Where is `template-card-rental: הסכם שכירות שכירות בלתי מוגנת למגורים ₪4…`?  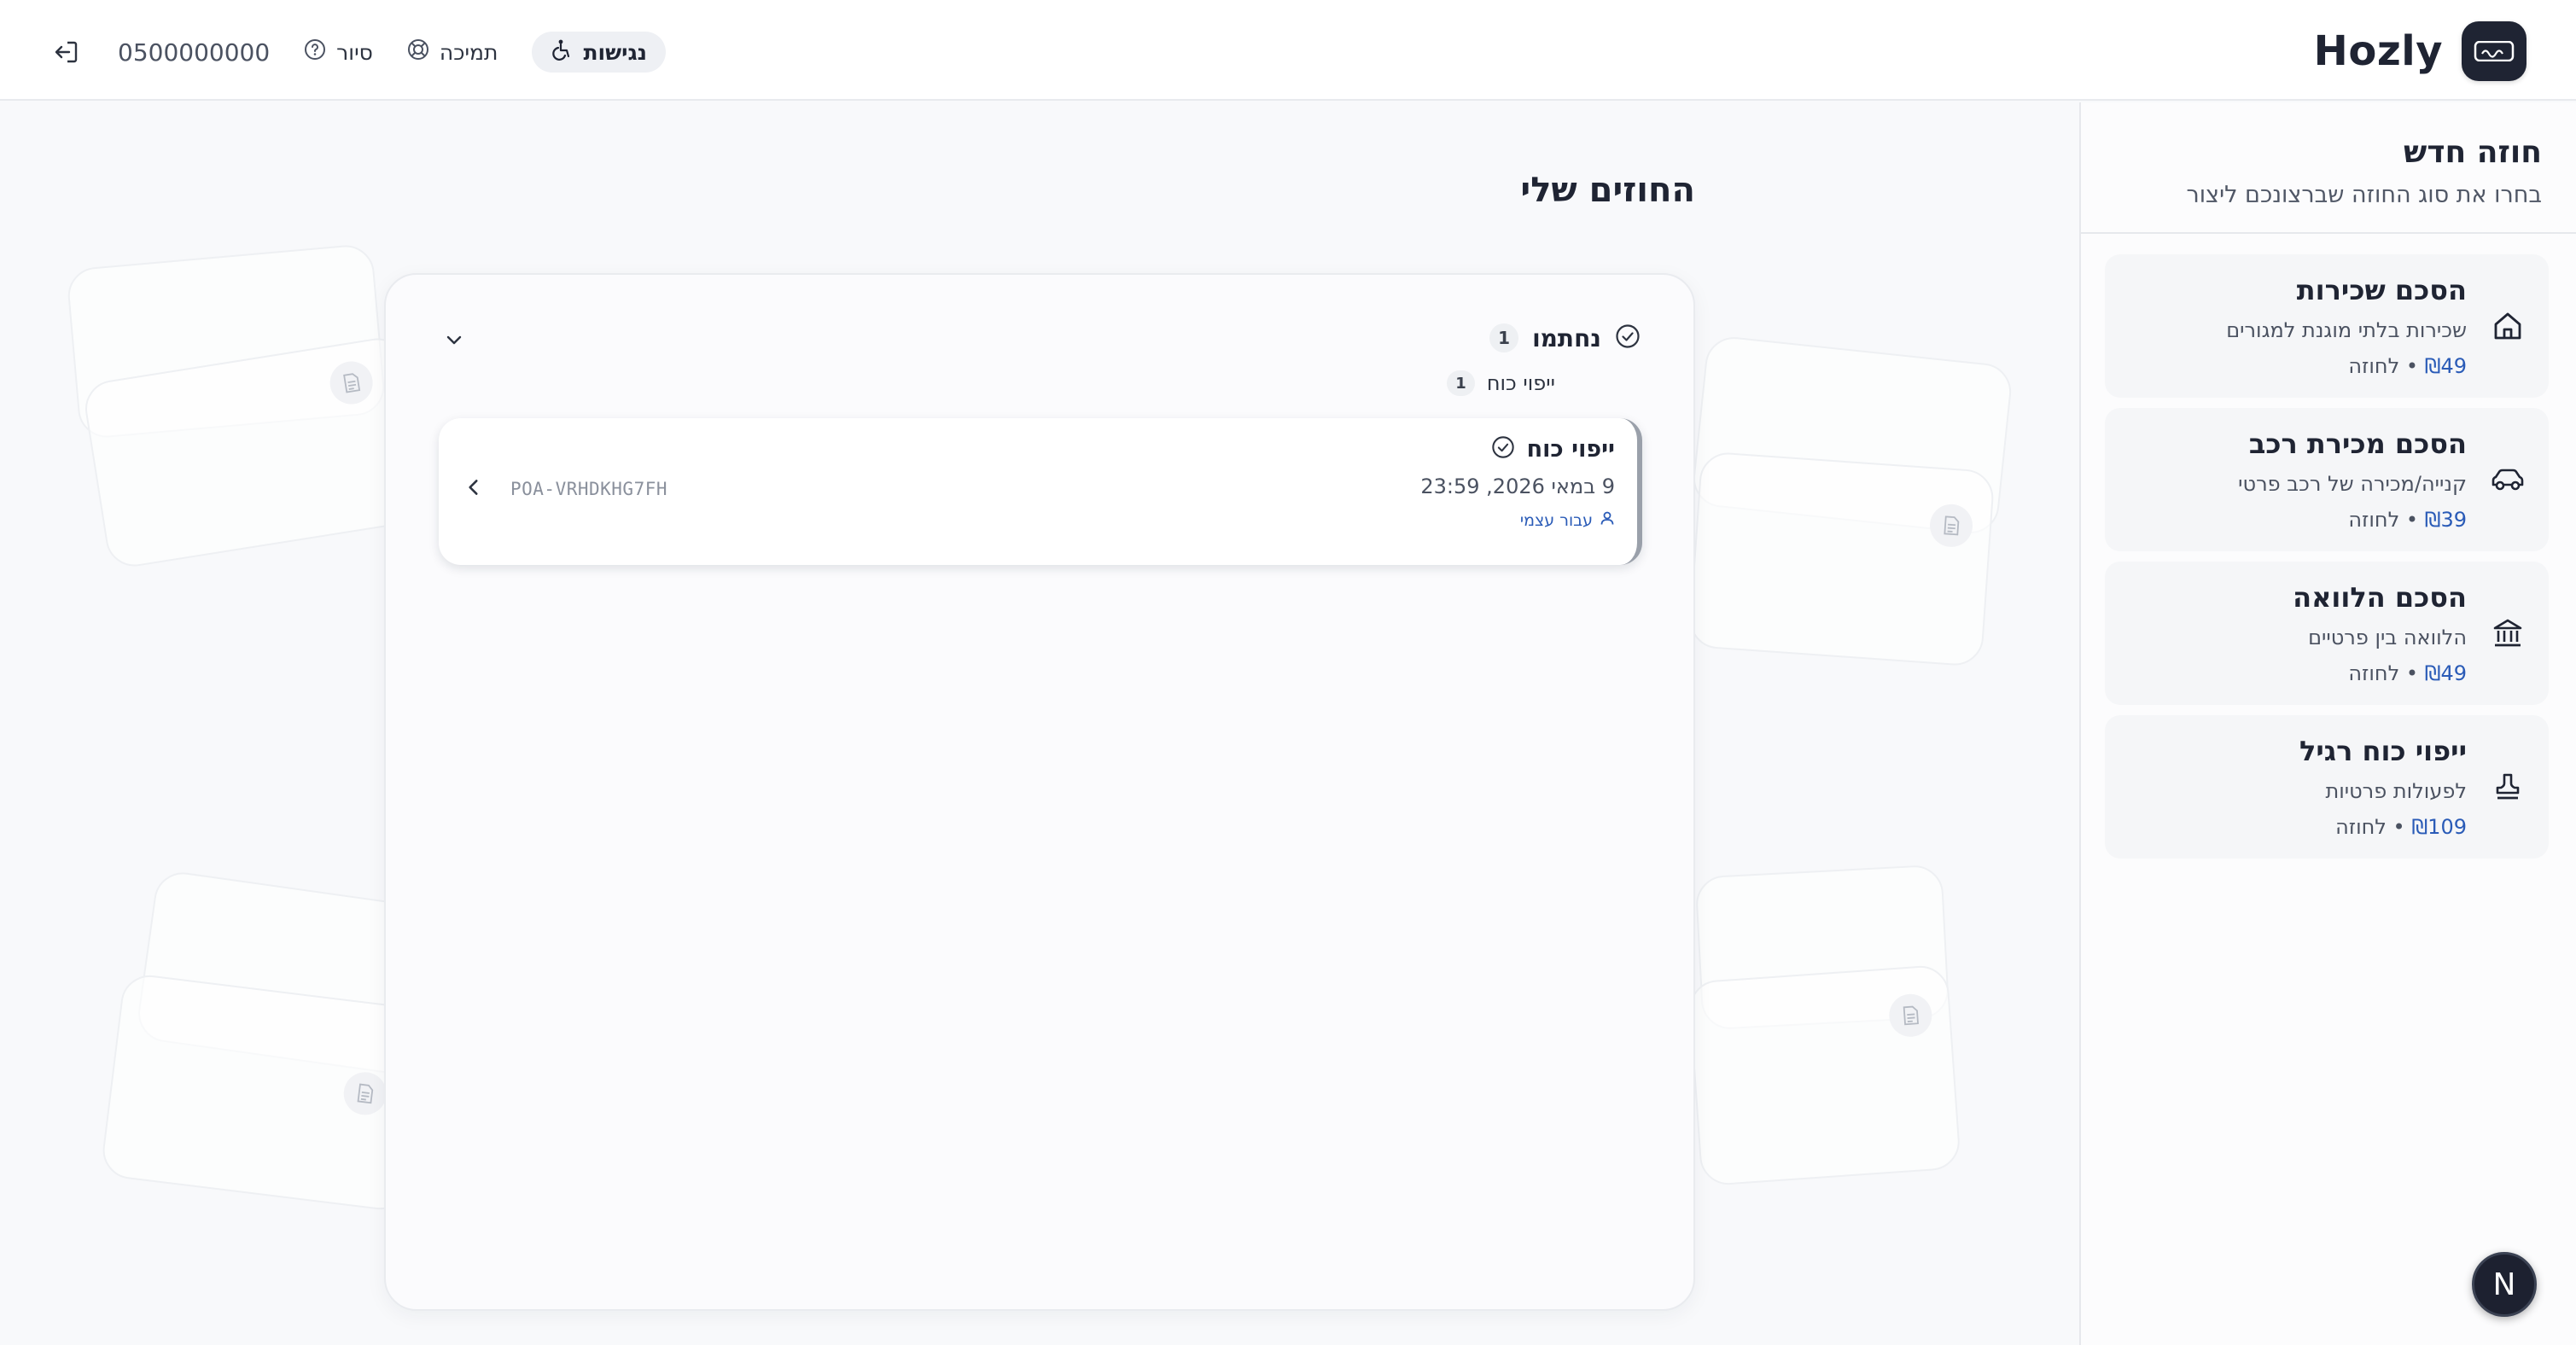 template-card-rental: הסכם שכירות שכירות בלתי מוגנת למגורים ₪4… is located at coordinates (2327, 326).